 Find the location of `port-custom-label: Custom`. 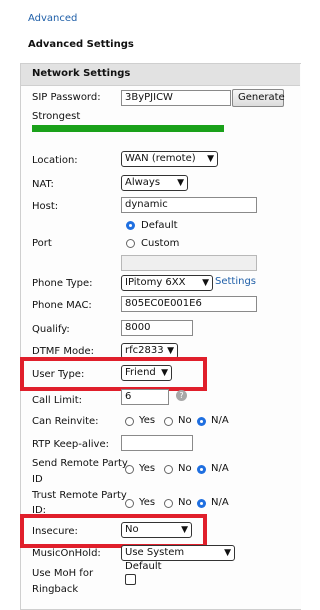

port-custom-label: Custom is located at coordinates (160, 243).